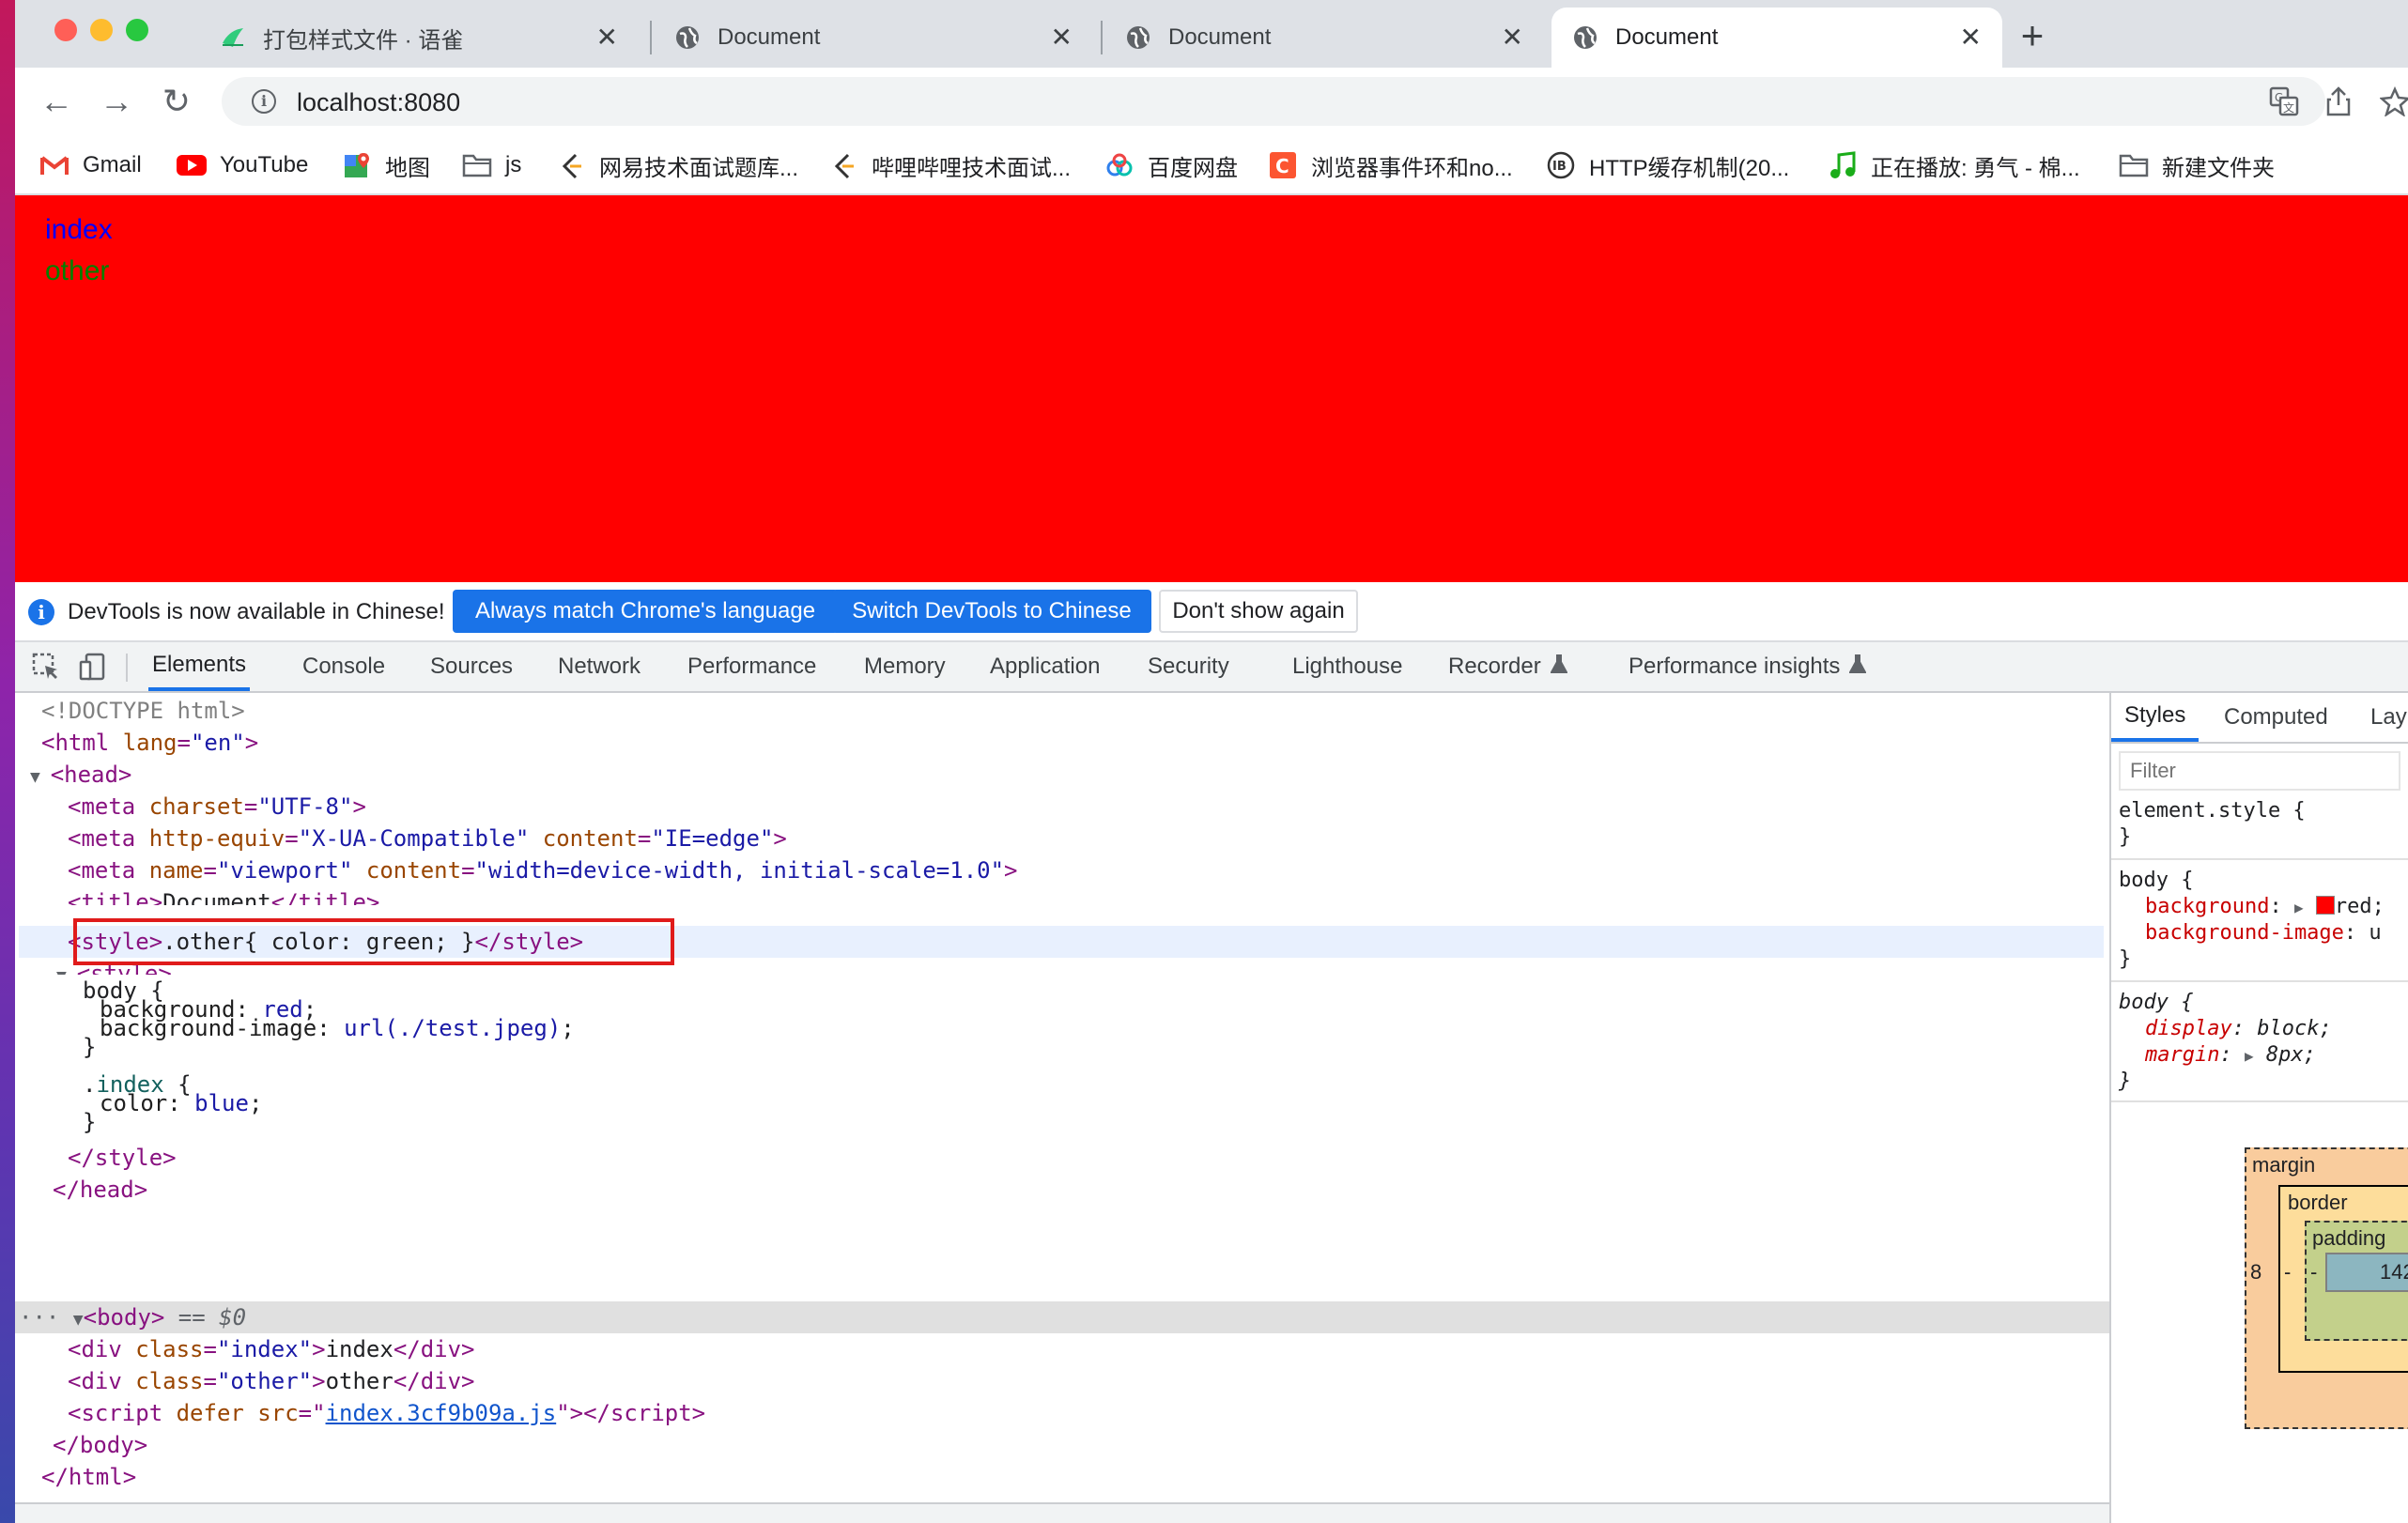 This screenshot has height=1523, width=2408. Describe the element at coordinates (1776, 38) in the screenshot. I see `tab-document-active: Document ✕` at that location.